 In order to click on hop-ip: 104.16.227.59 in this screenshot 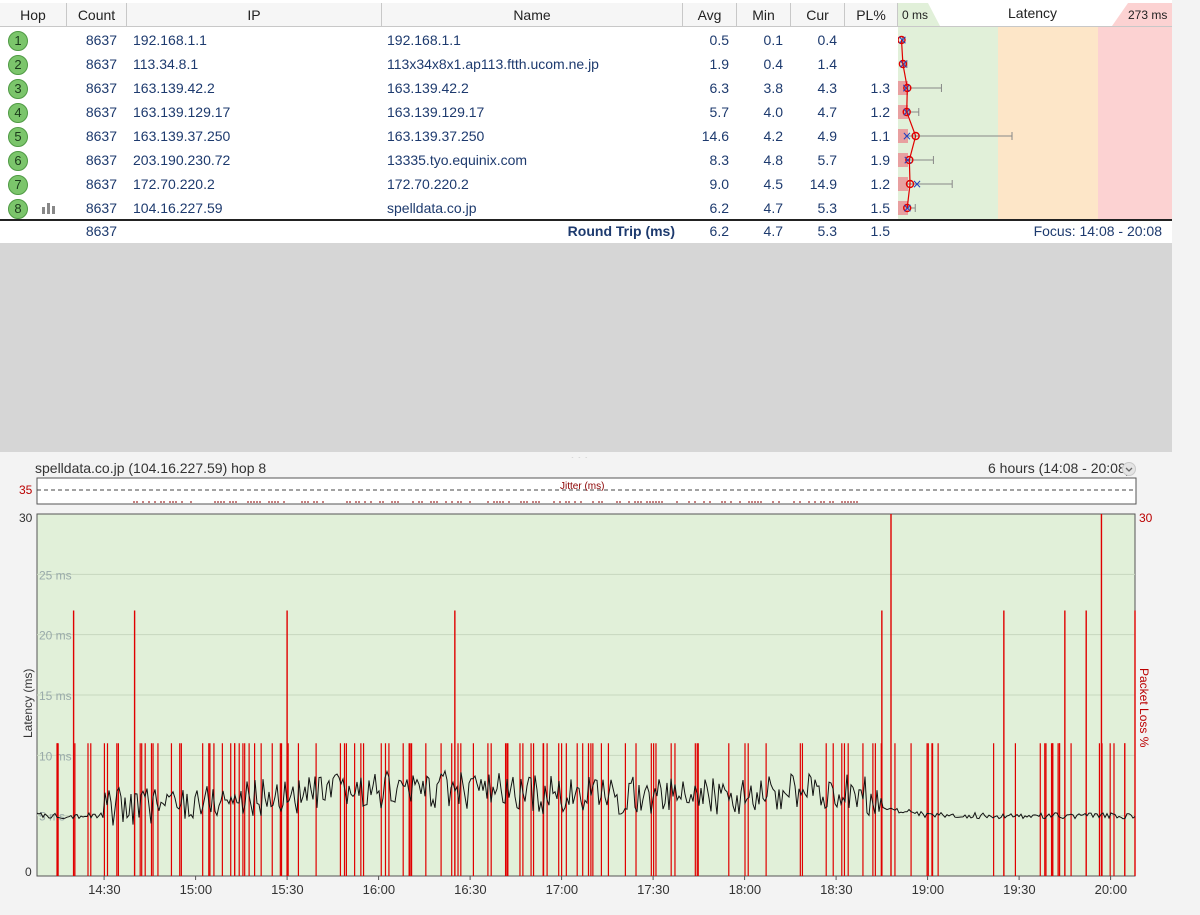, I will do `click(178, 208)`.